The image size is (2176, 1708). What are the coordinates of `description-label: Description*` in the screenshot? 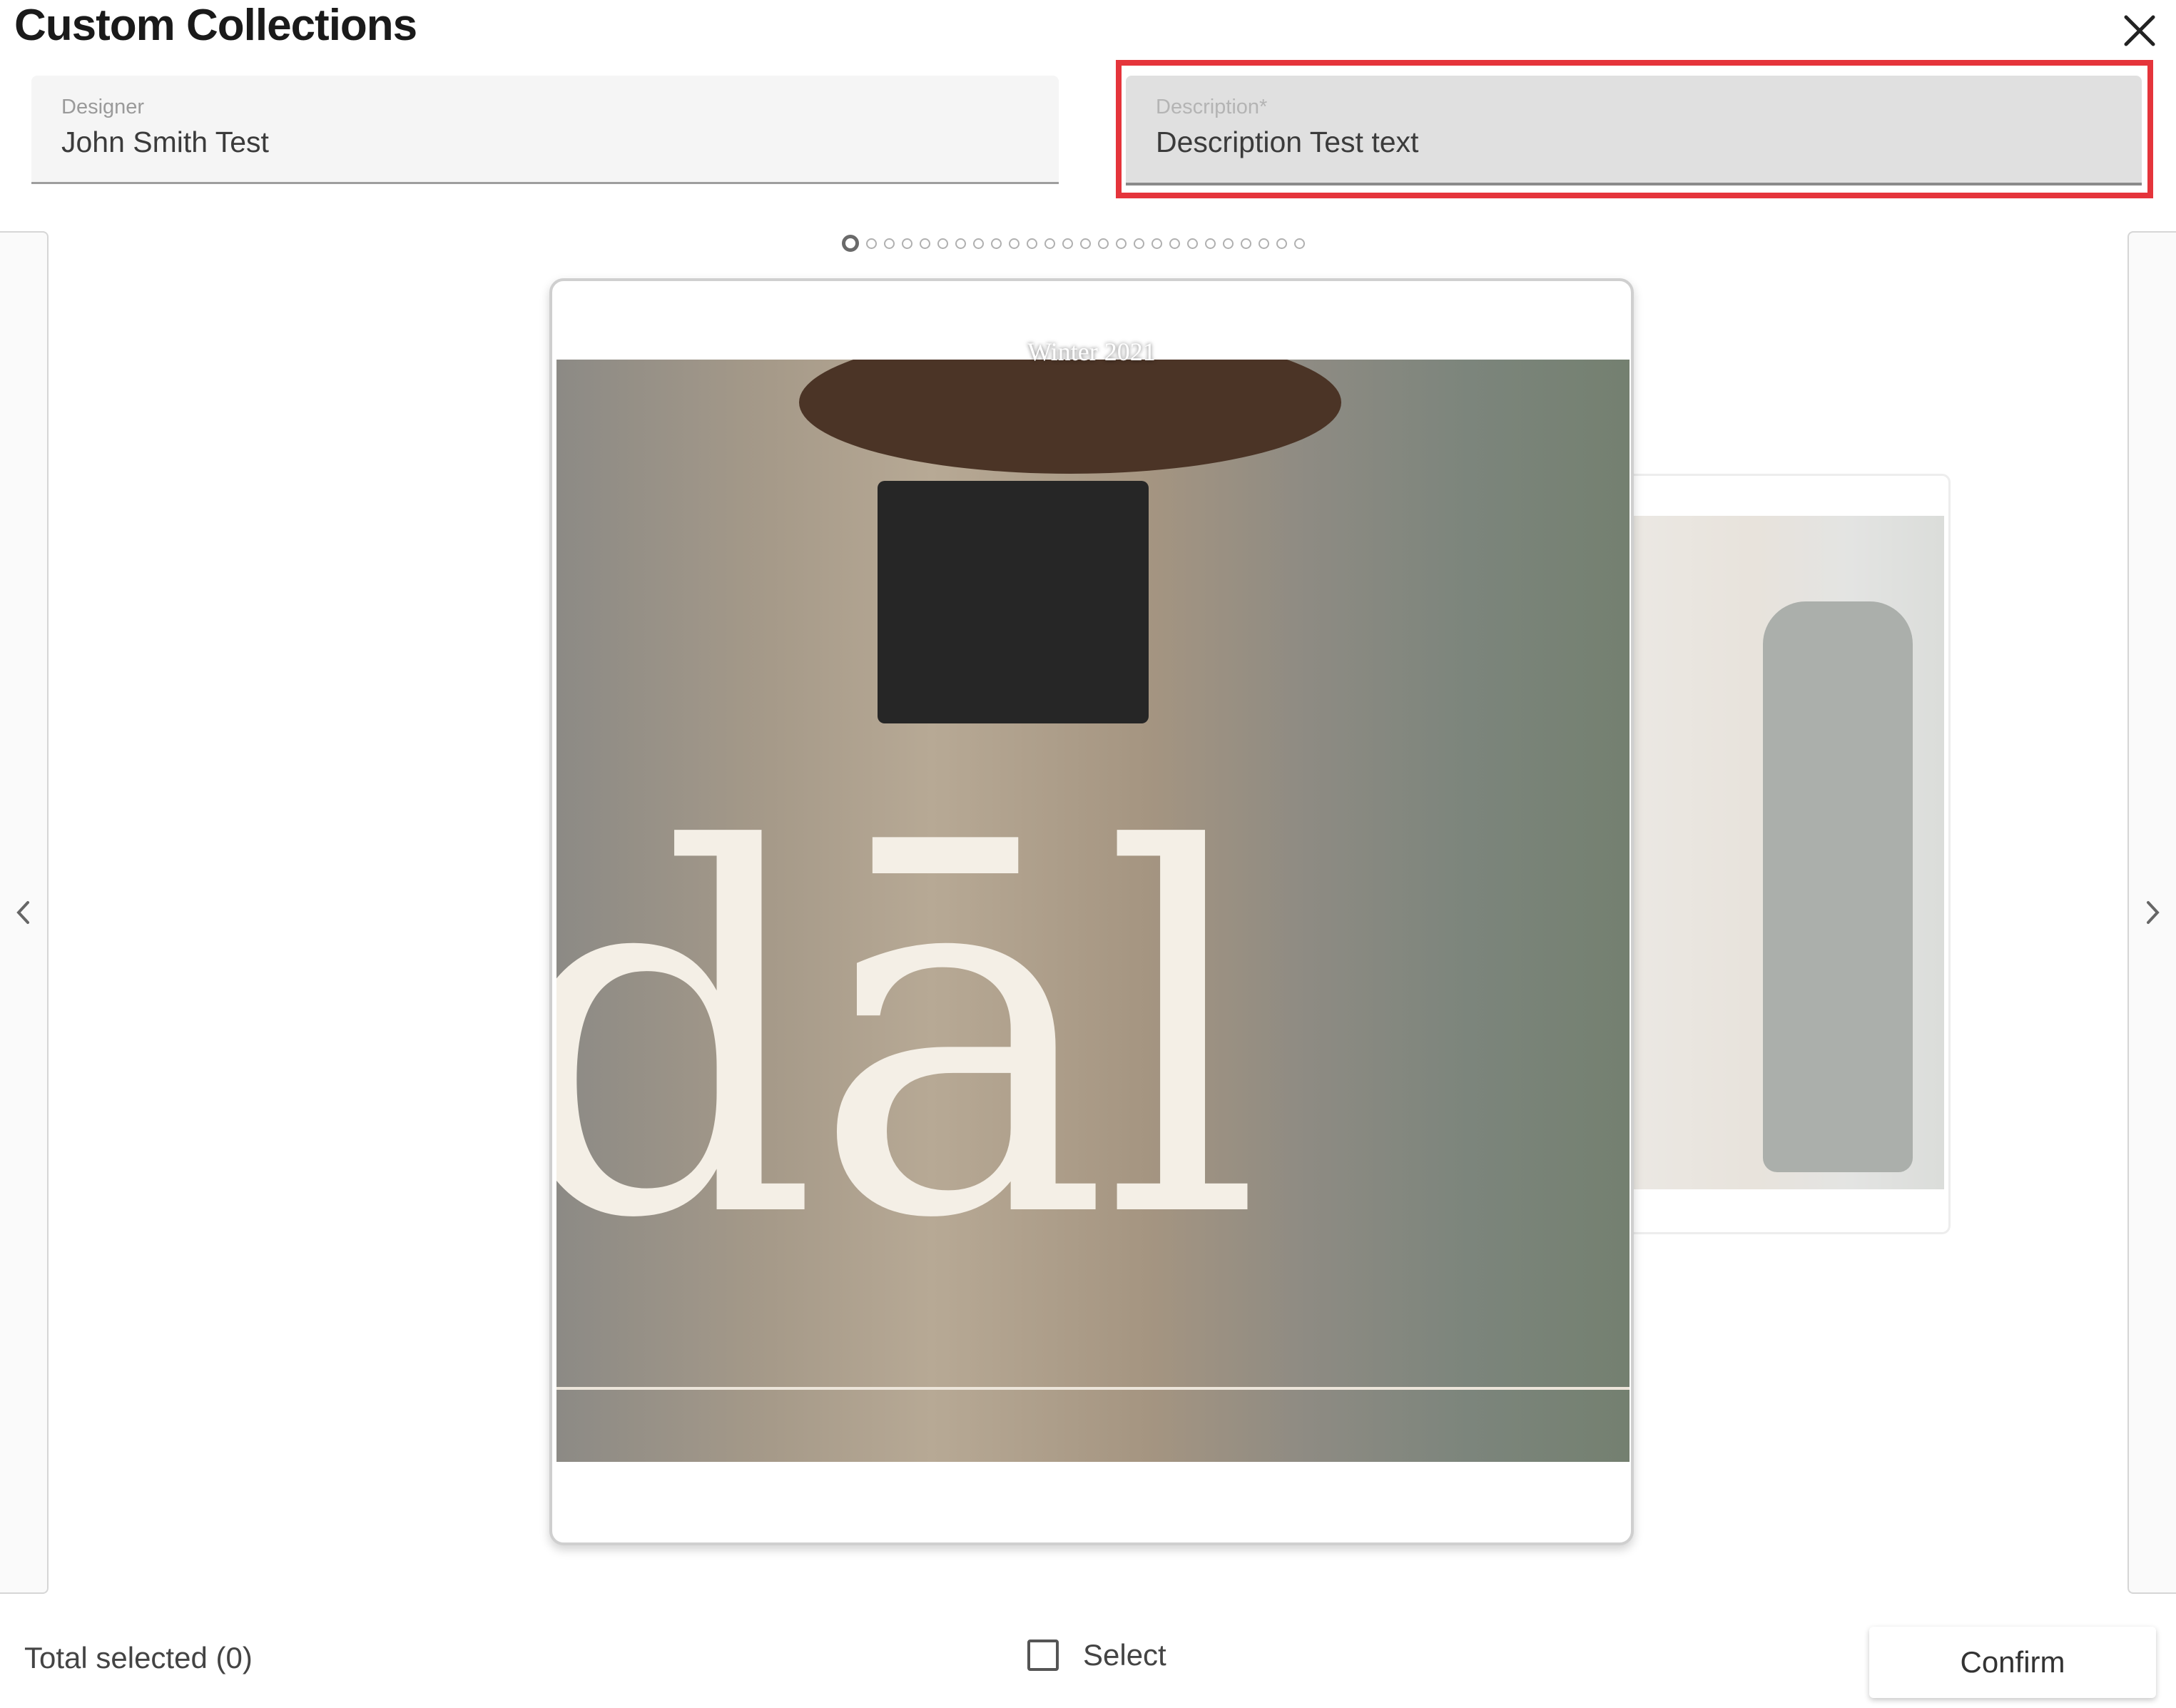 It's located at (1212, 107).